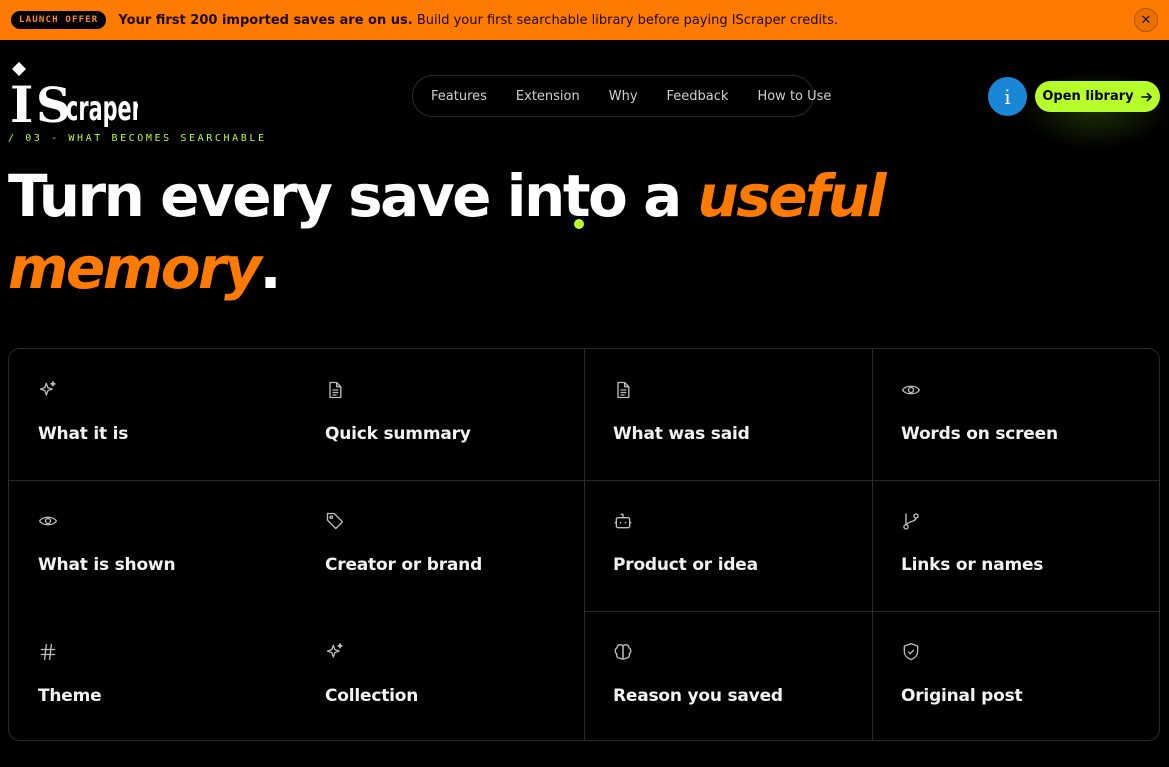  What do you see at coordinates (265, 20) in the screenshot?
I see `banner-headline: Your first 200 imported saves are on us.` at bounding box center [265, 20].